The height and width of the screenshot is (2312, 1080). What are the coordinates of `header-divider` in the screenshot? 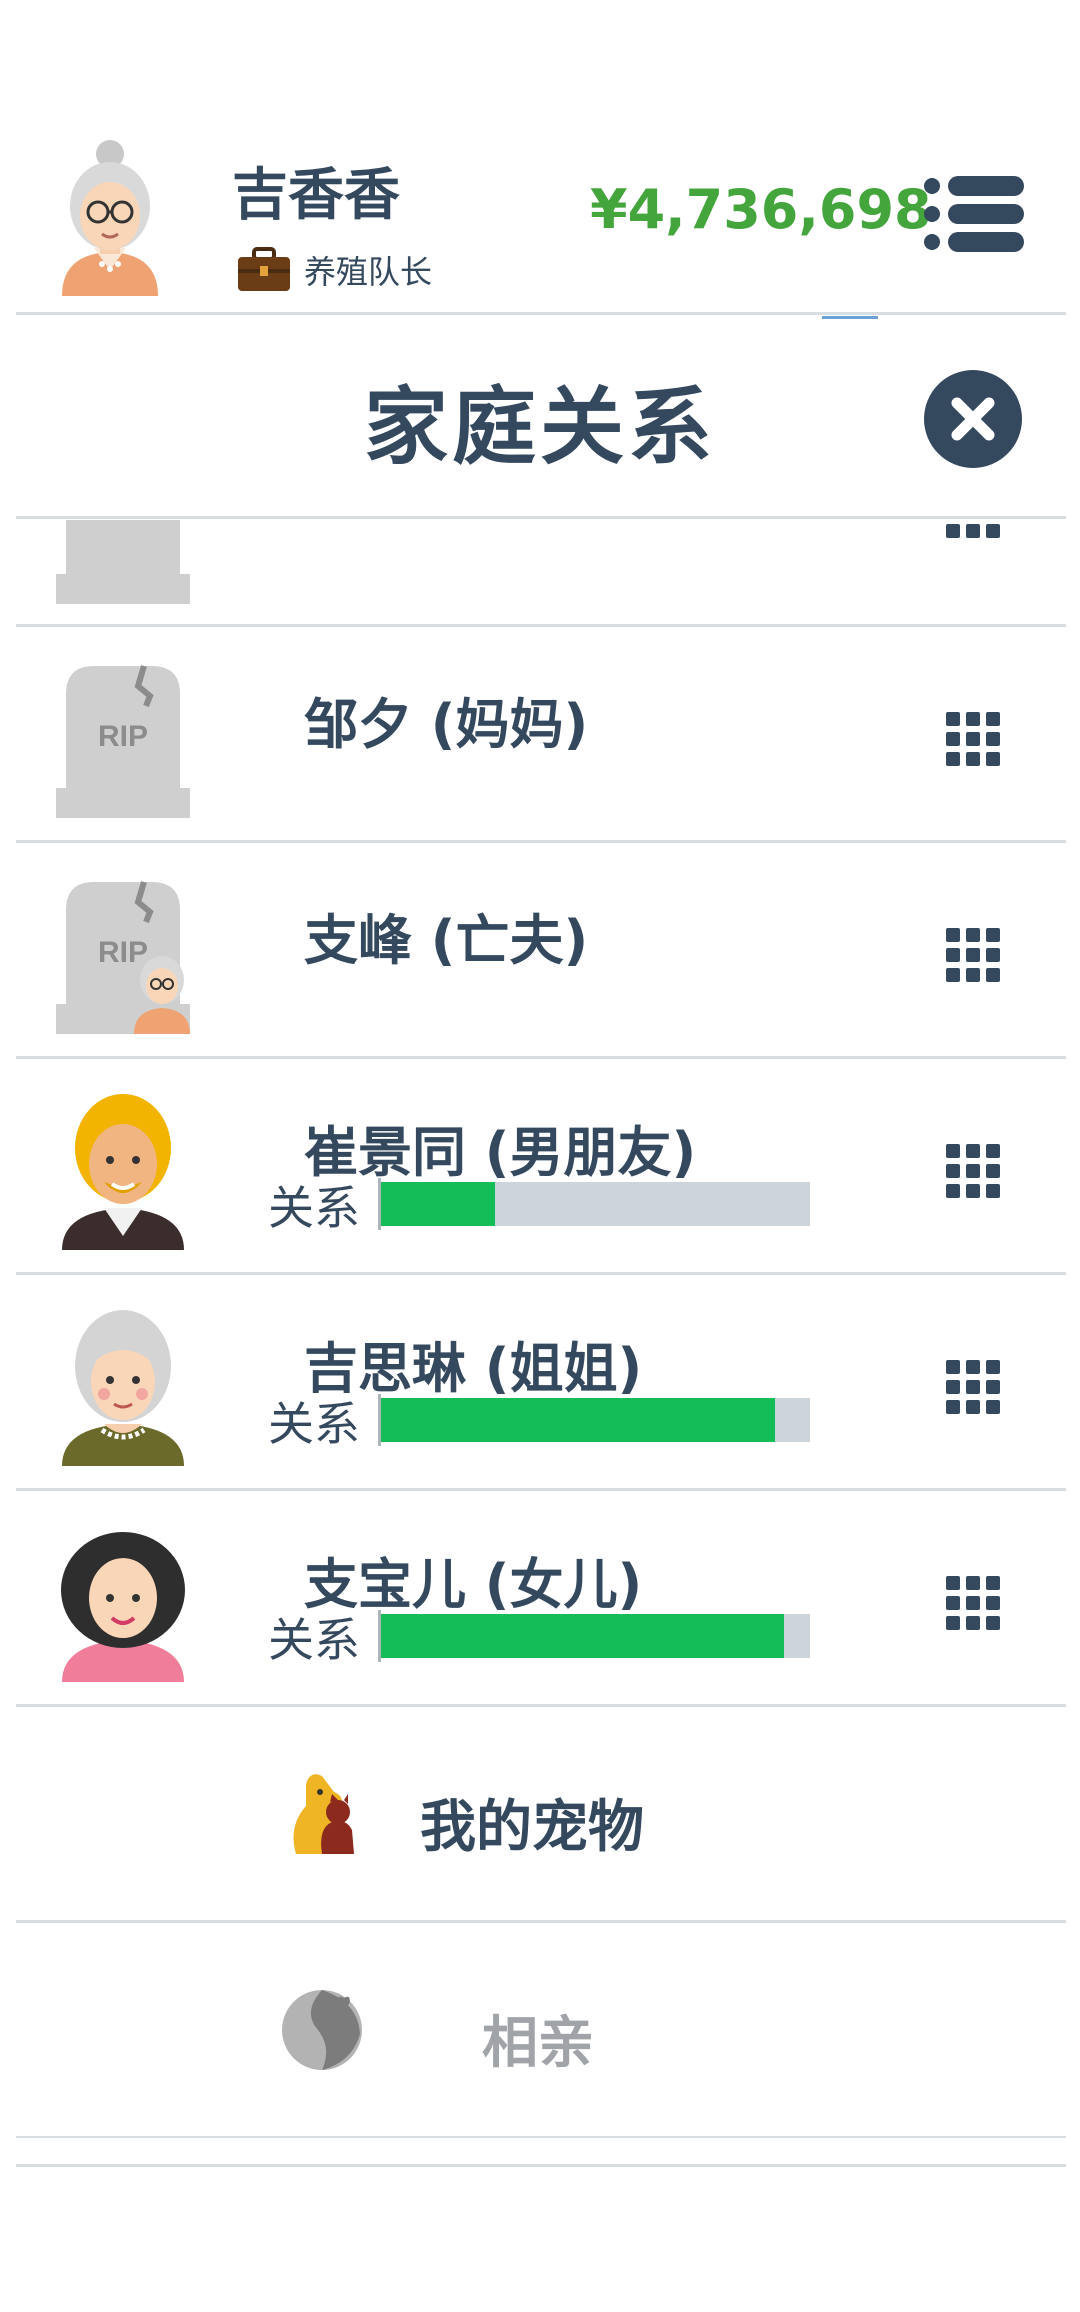 It's located at (541, 313).